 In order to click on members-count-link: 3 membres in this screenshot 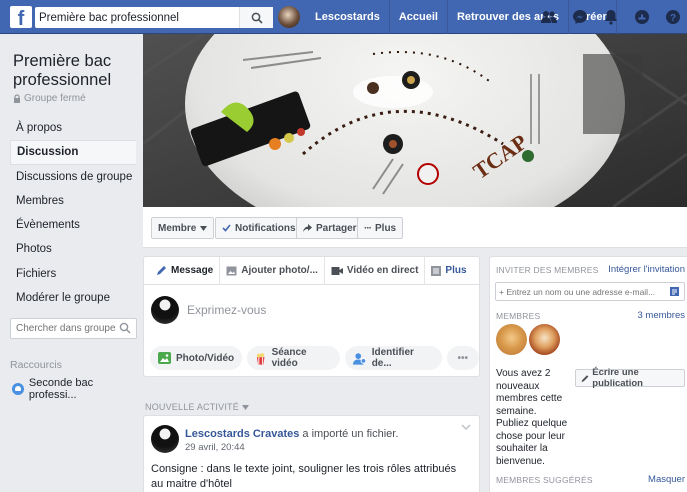, I will do `click(661, 315)`.